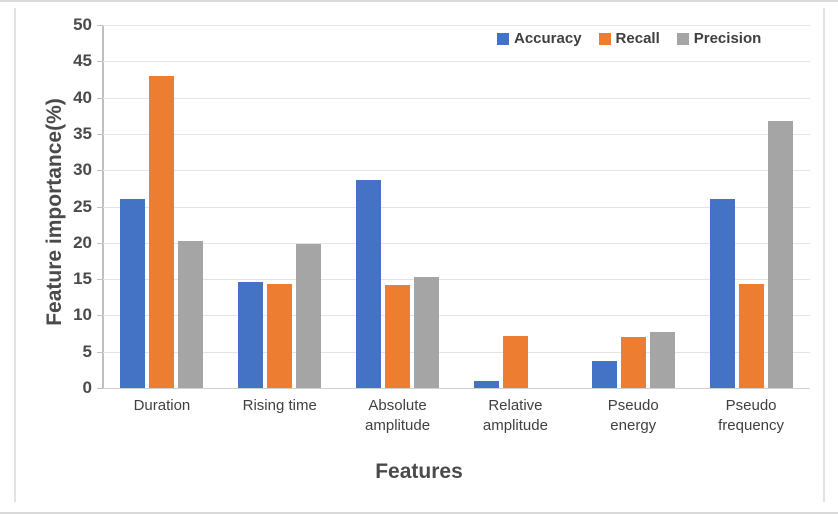 The image size is (838, 514). I want to click on y-gridline: 50, so click(441, 24).